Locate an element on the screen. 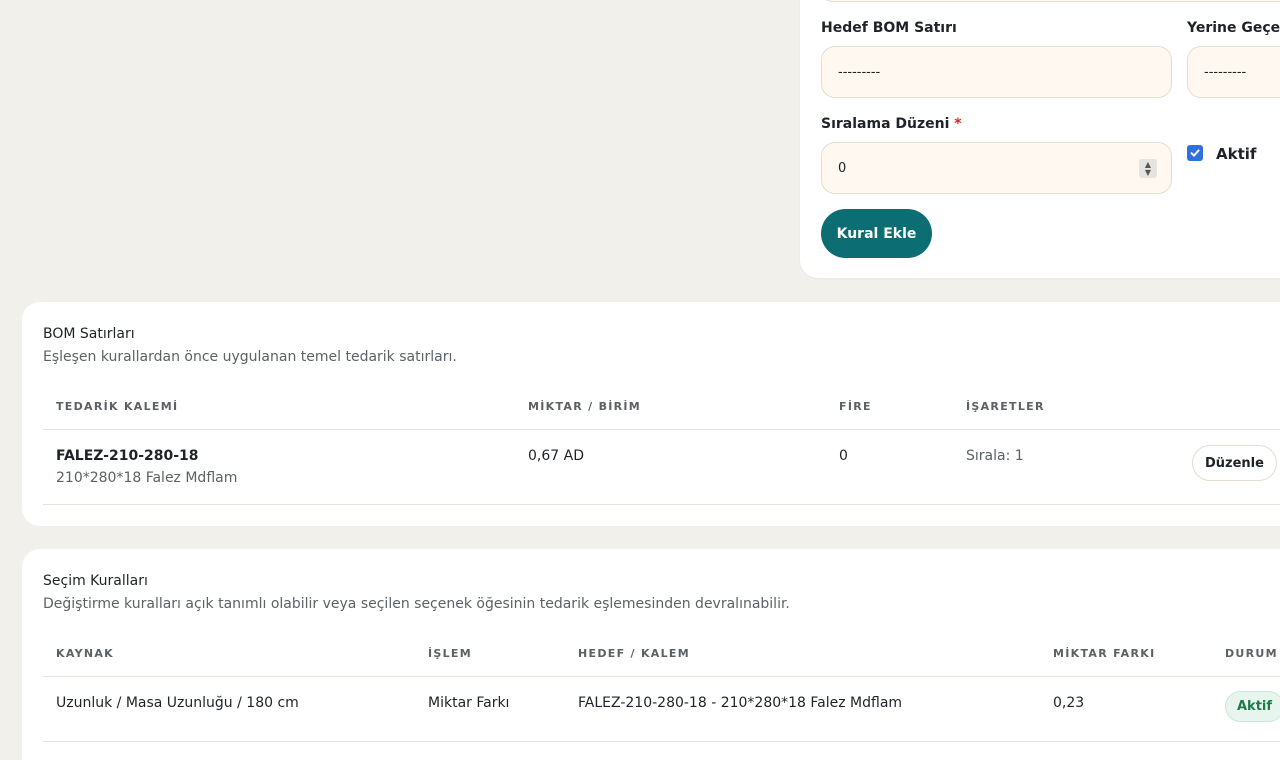 The width and height of the screenshot is (1280, 760). number-stepper: ▲ ▼ is located at coordinates (1148, 168).